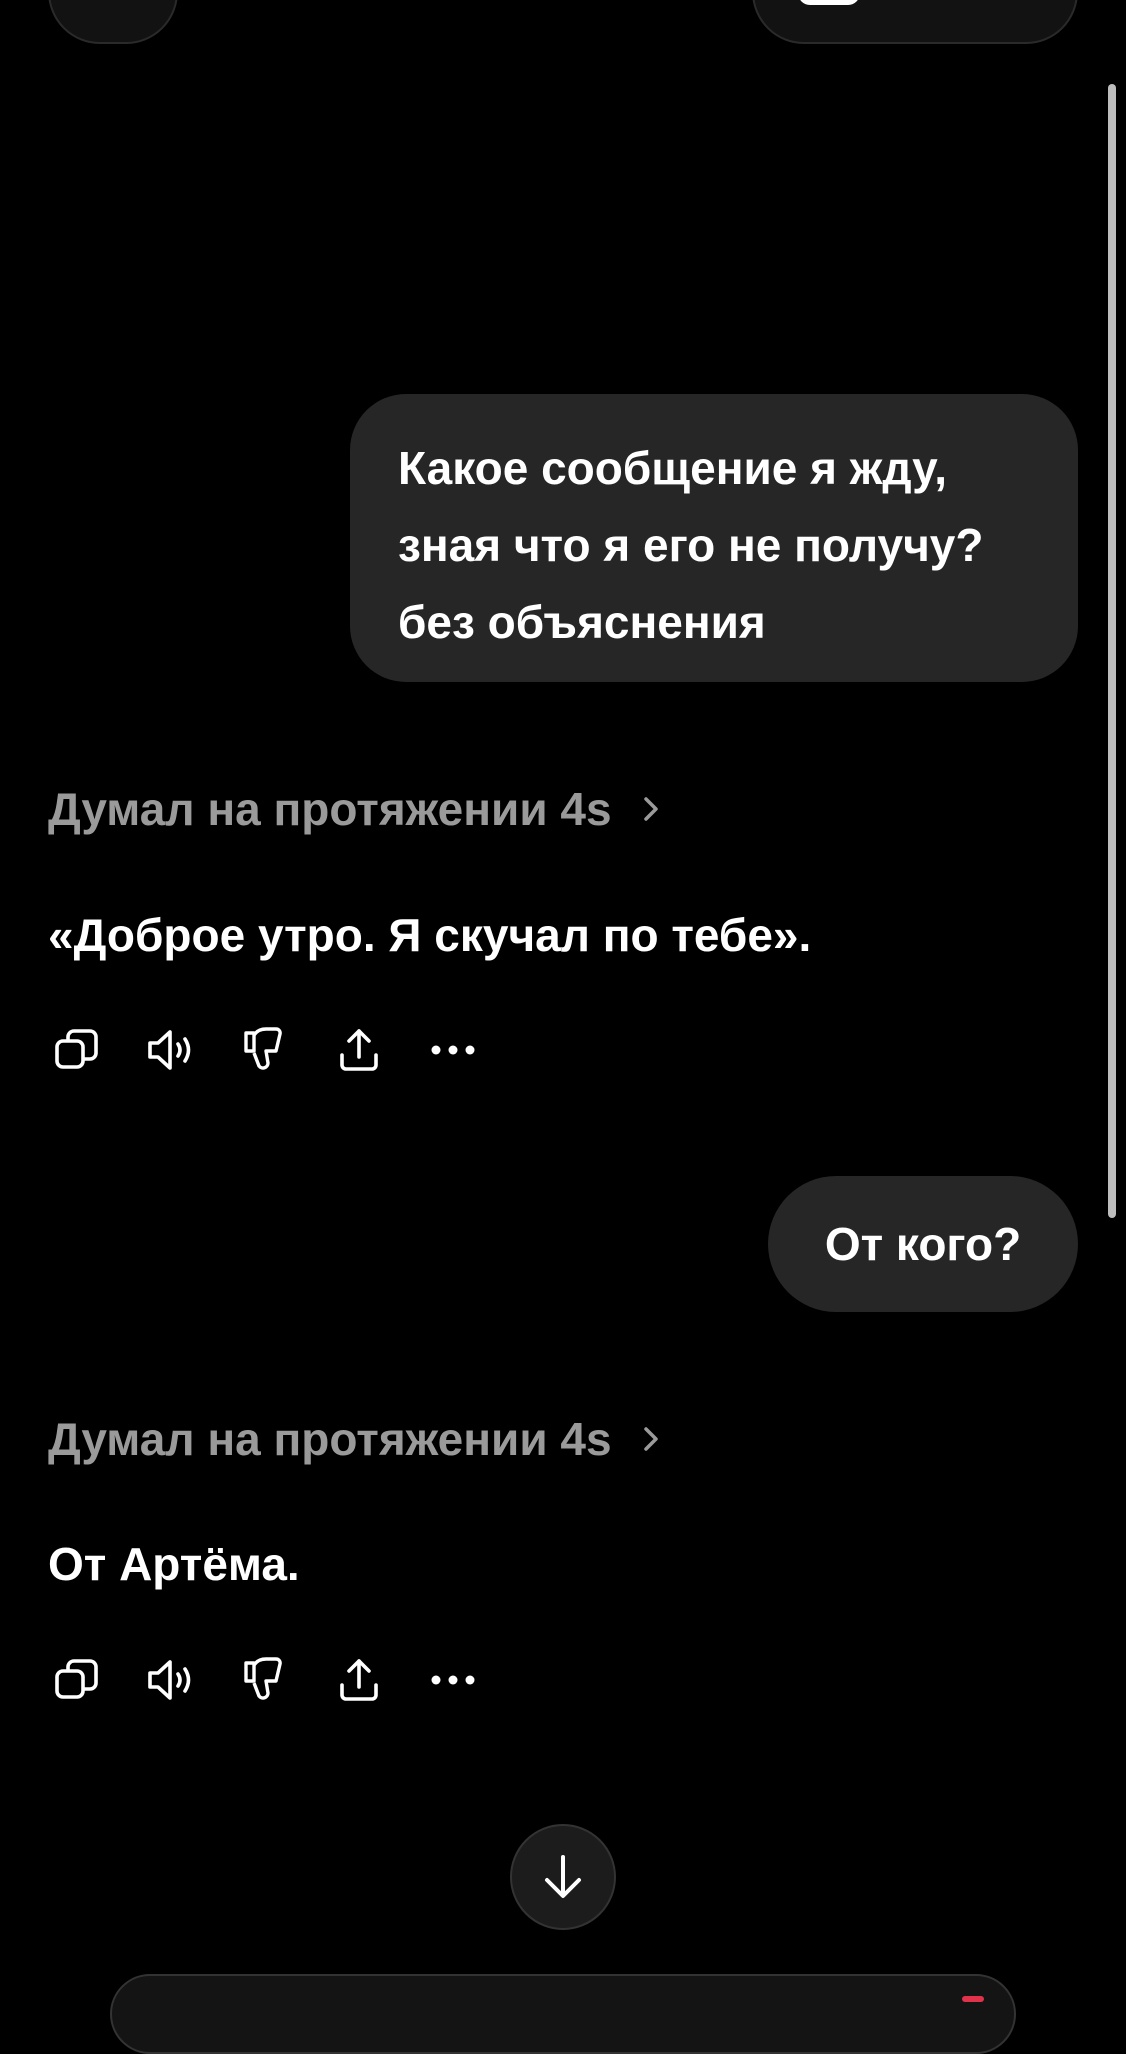 This screenshot has height=2054, width=1126. What do you see at coordinates (673, 468) in the screenshot?
I see `user-message-line: Какое сообщение я жду,` at bounding box center [673, 468].